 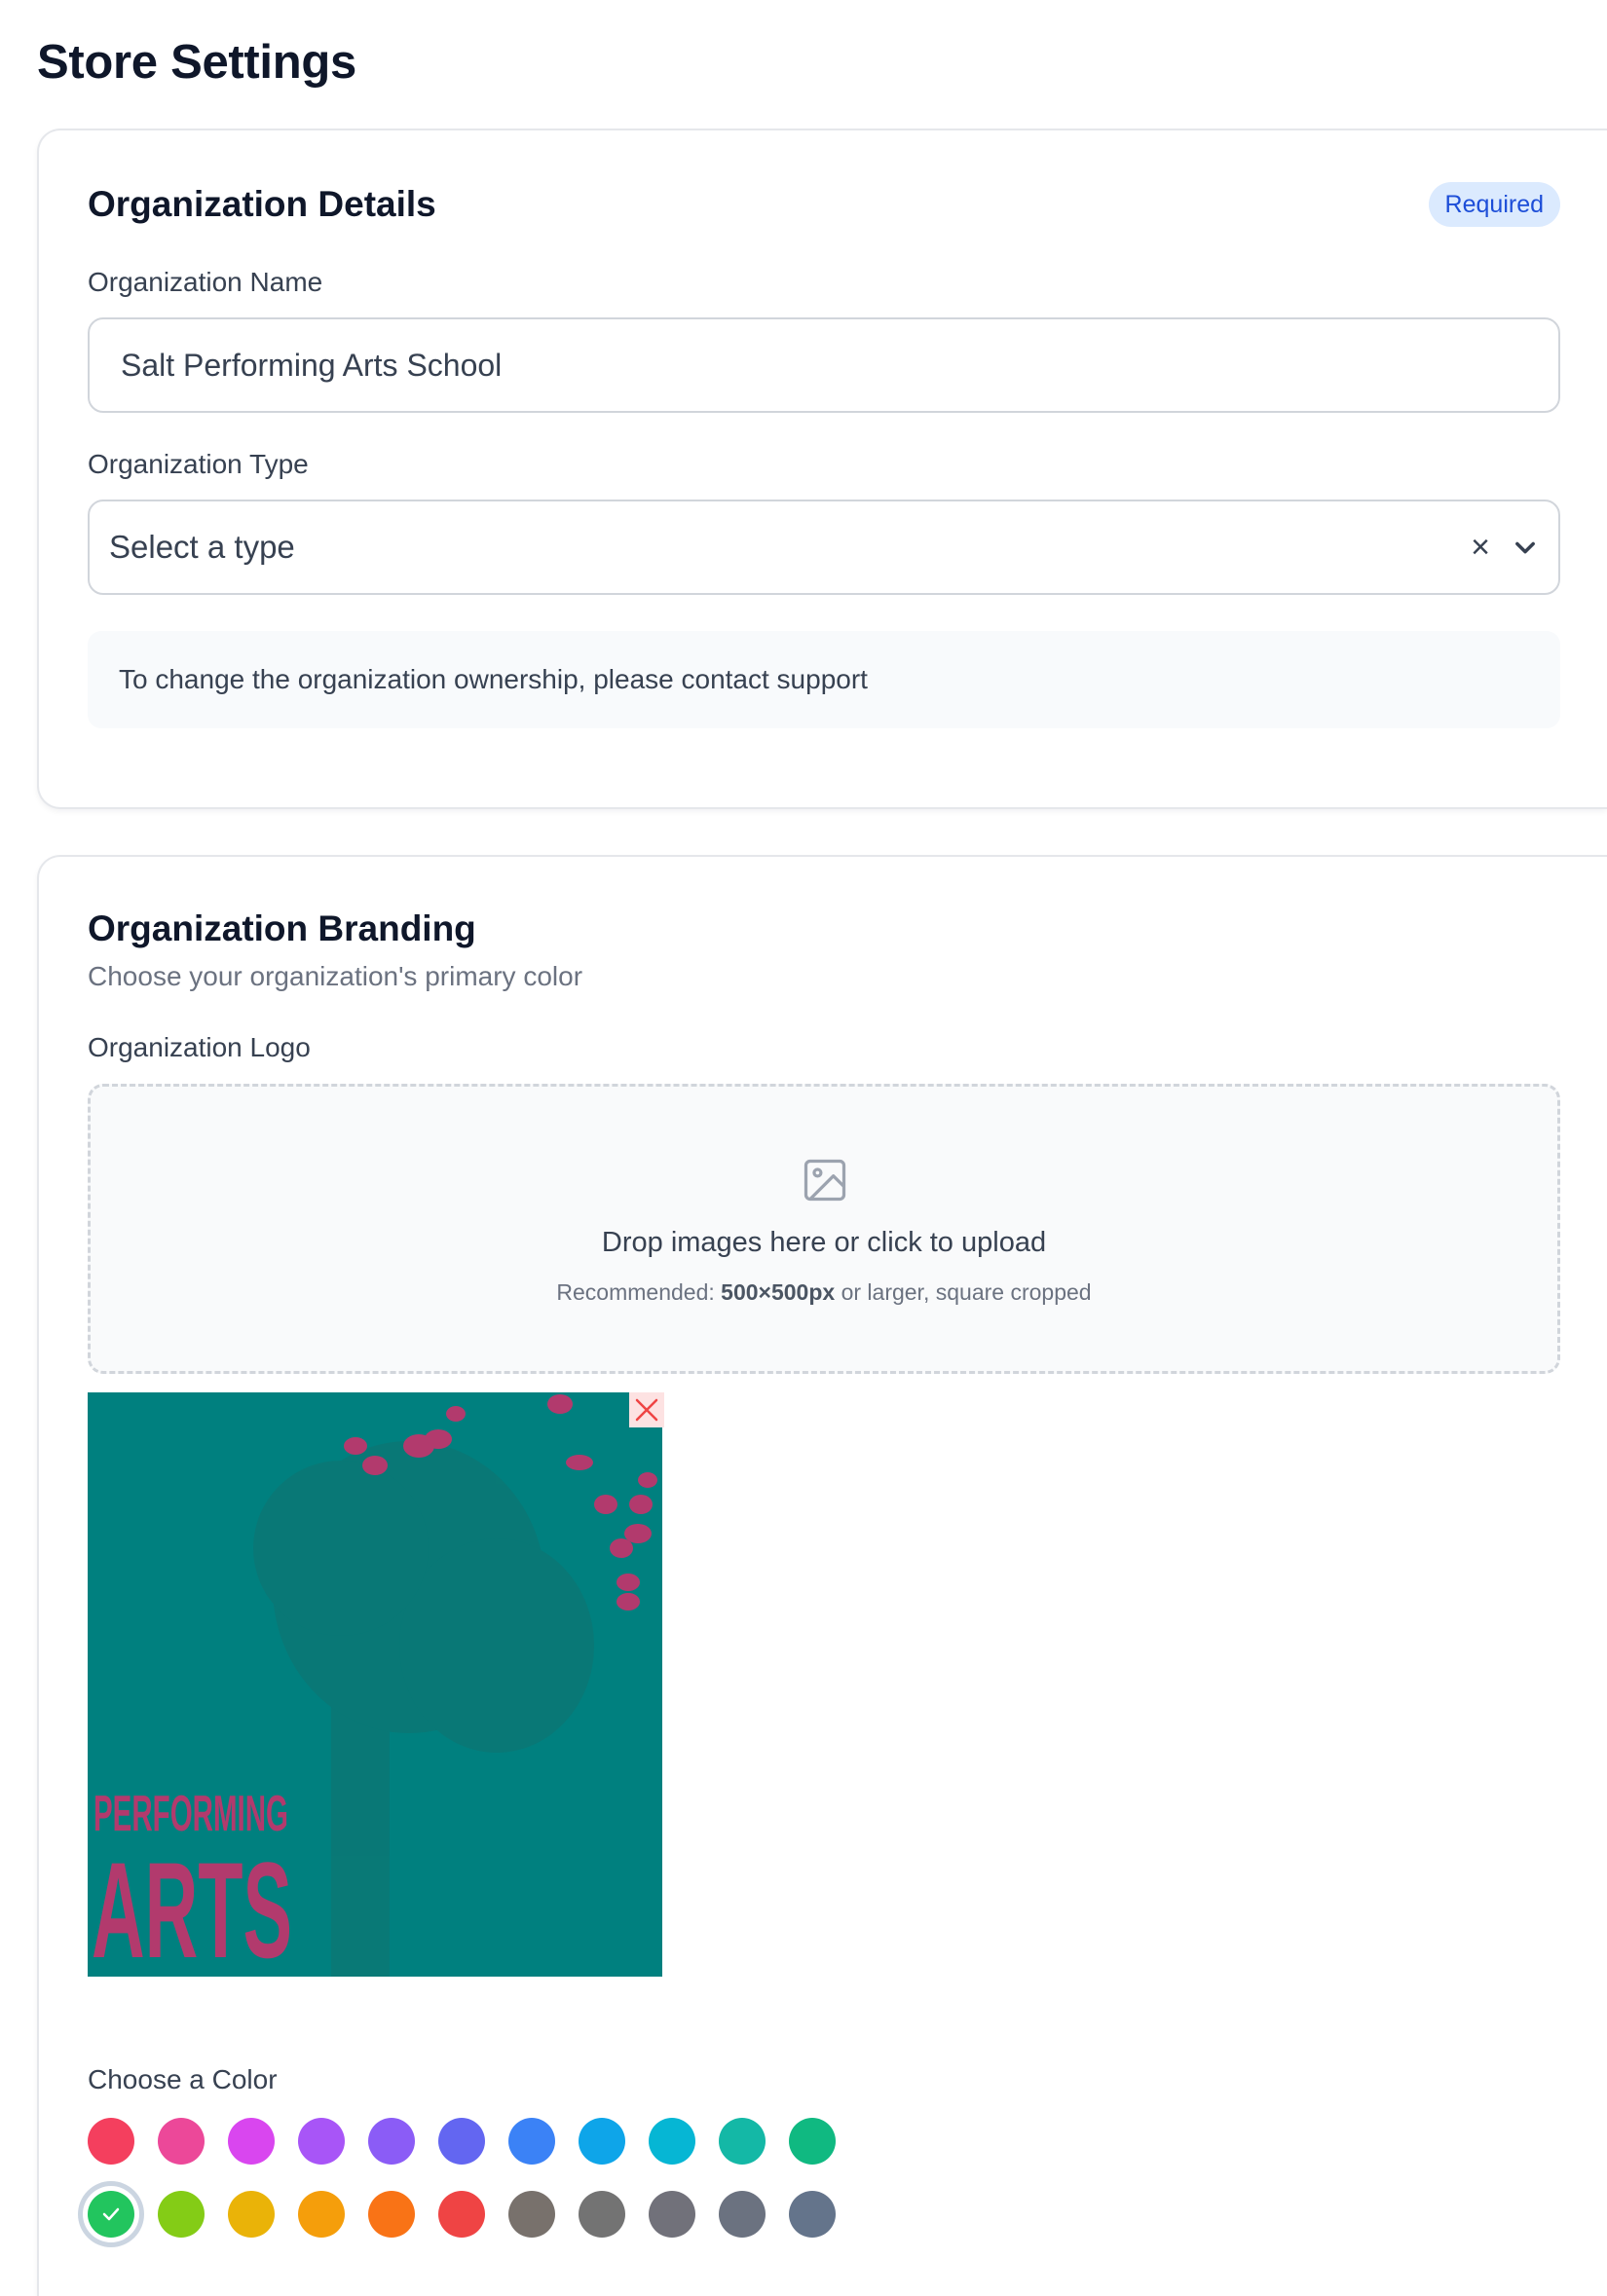 I want to click on organization-type-label: Organization Type, so click(x=199, y=464).